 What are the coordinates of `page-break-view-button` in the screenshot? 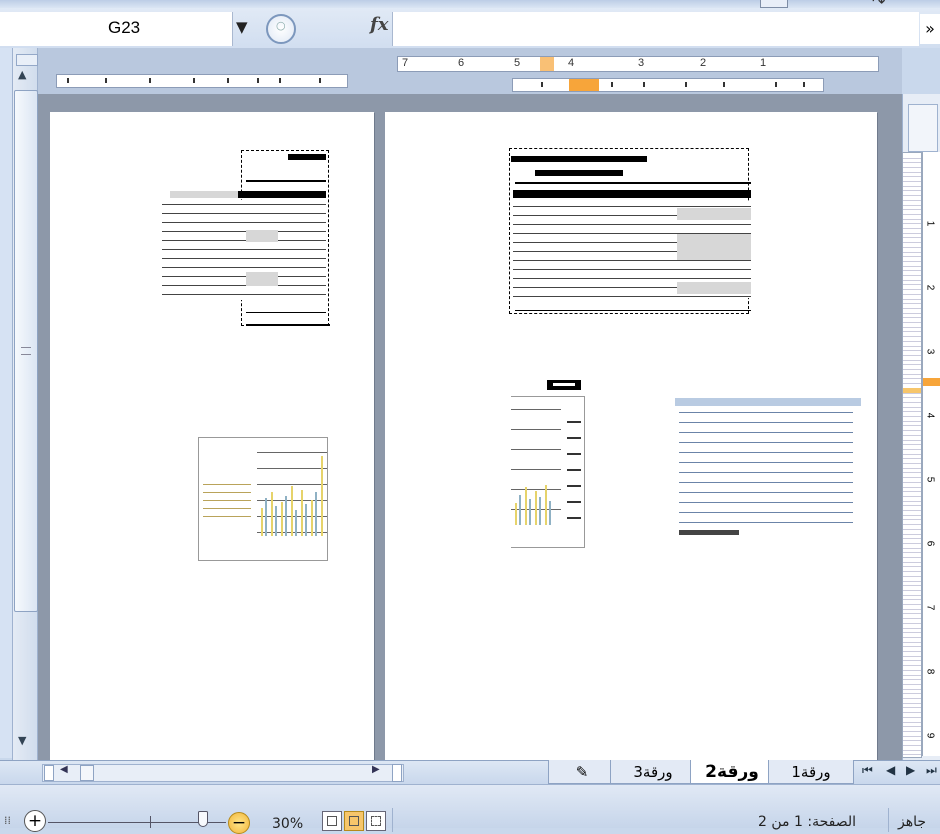 It's located at (376, 821).